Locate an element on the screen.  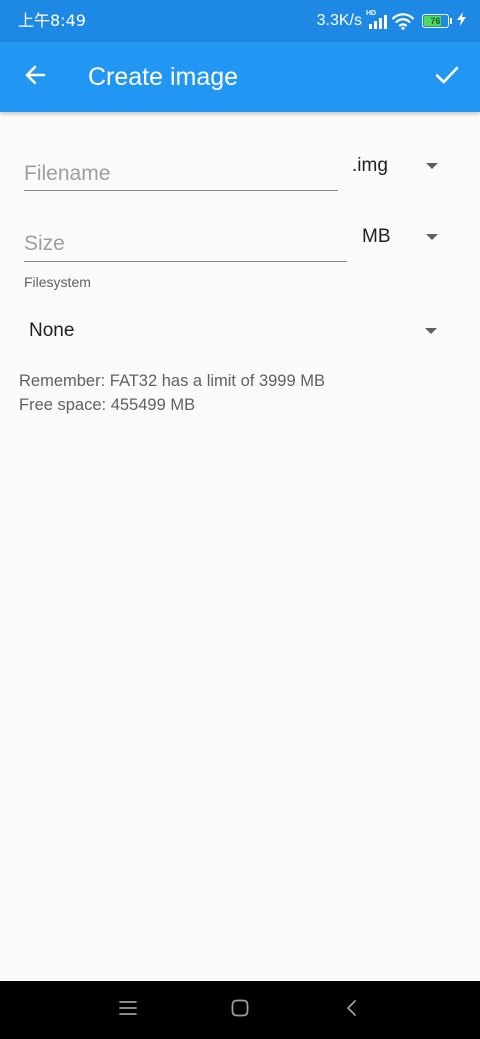
wifi-icon is located at coordinates (403, 21).